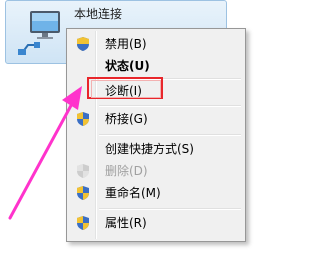  What do you see at coordinates (126, 171) in the screenshot?
I see `menu-item-label: 删除(D)` at bounding box center [126, 171].